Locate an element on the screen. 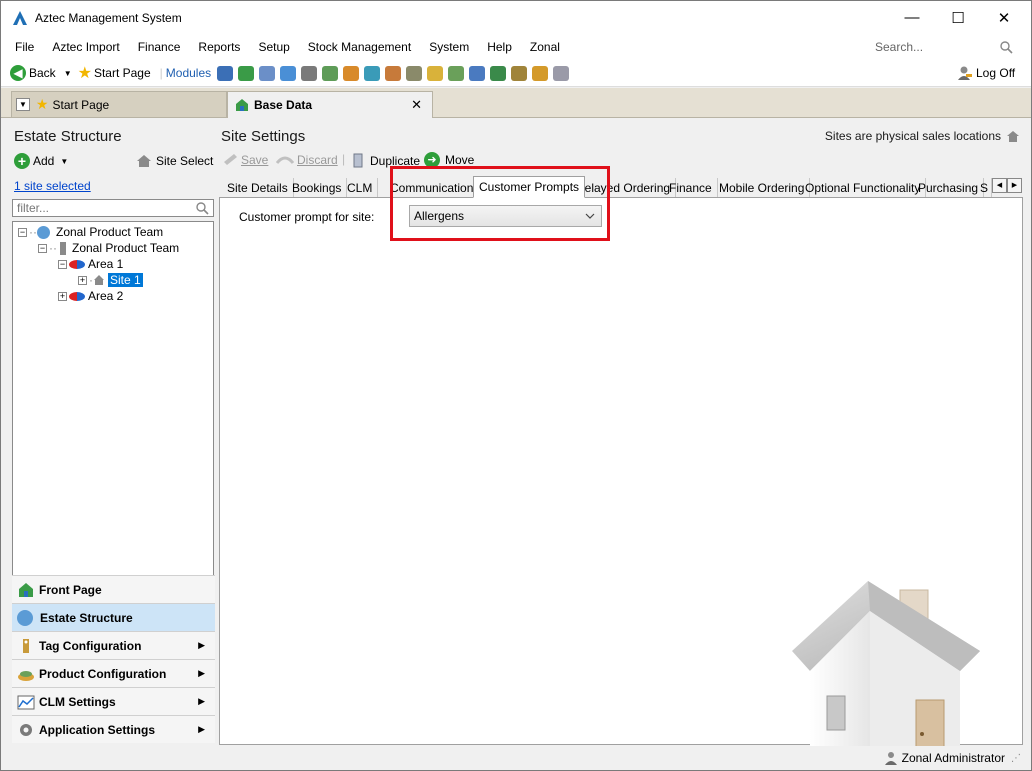  menu-zonal: Zonal is located at coordinates (545, 47).